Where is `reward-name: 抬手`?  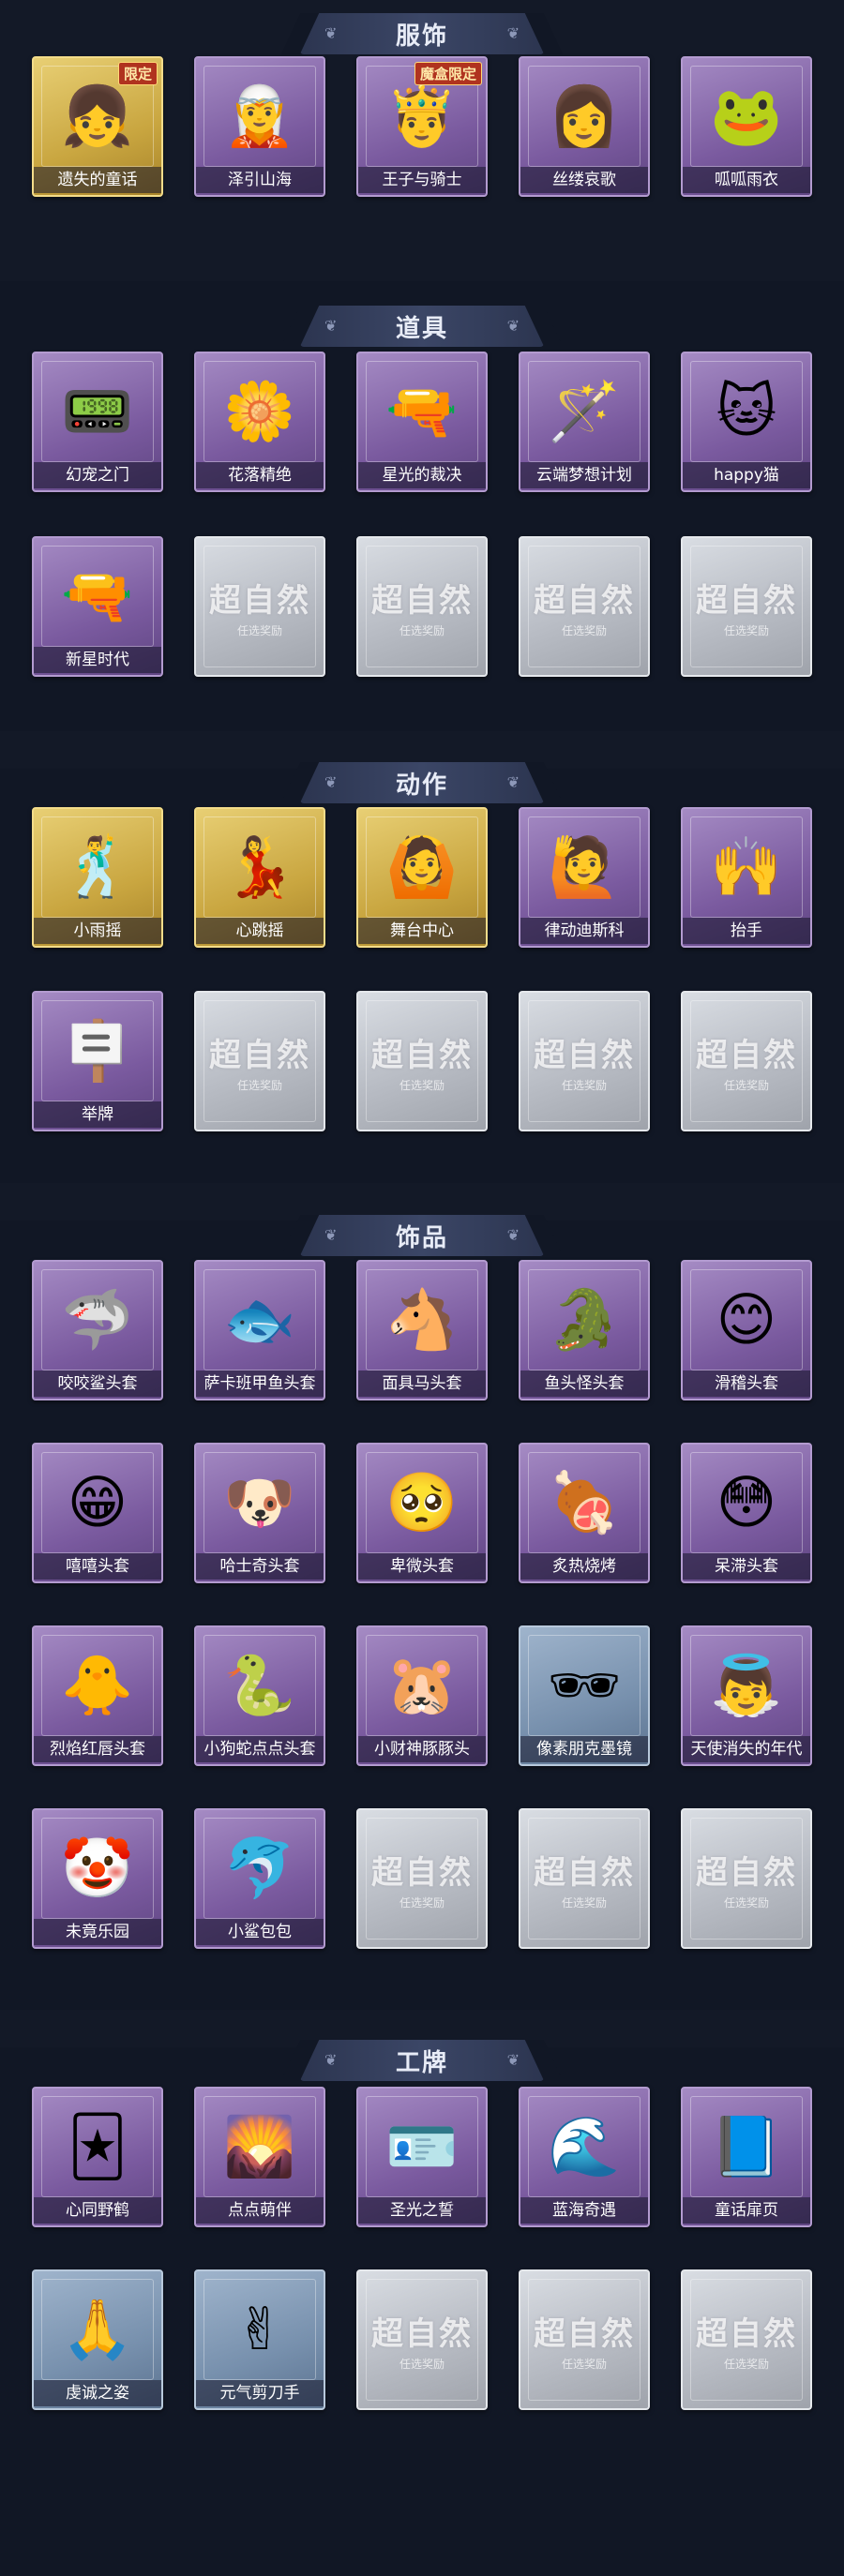 reward-name: 抬手 is located at coordinates (747, 931).